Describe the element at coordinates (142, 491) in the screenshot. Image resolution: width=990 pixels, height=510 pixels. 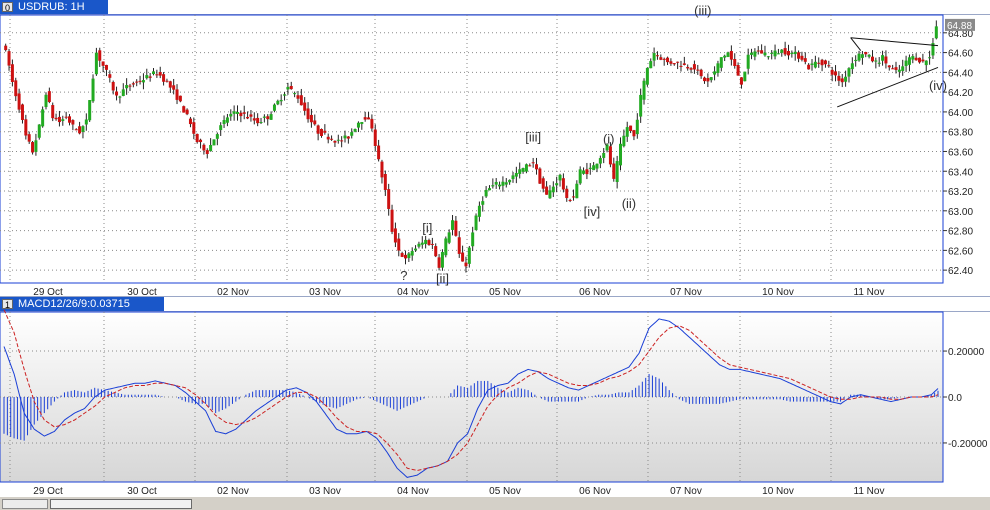
I see `macd-x-tick-label: 30 Oct` at that location.